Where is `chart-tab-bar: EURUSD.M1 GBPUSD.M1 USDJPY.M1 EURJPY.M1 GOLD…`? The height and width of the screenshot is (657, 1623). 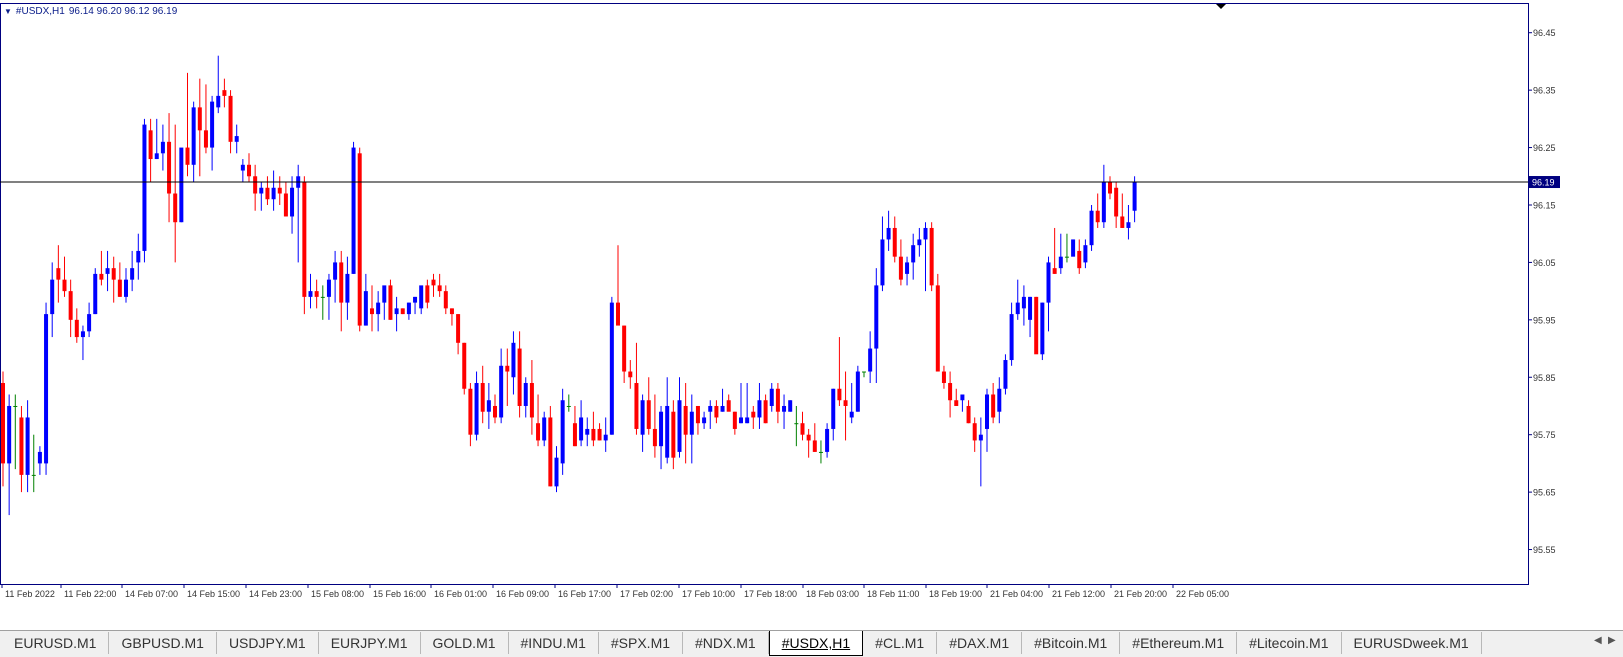 chart-tab-bar: EURUSD.M1 GBPUSD.M1 USDJPY.M1 EURJPY.M1 GOLD… is located at coordinates (811, 643).